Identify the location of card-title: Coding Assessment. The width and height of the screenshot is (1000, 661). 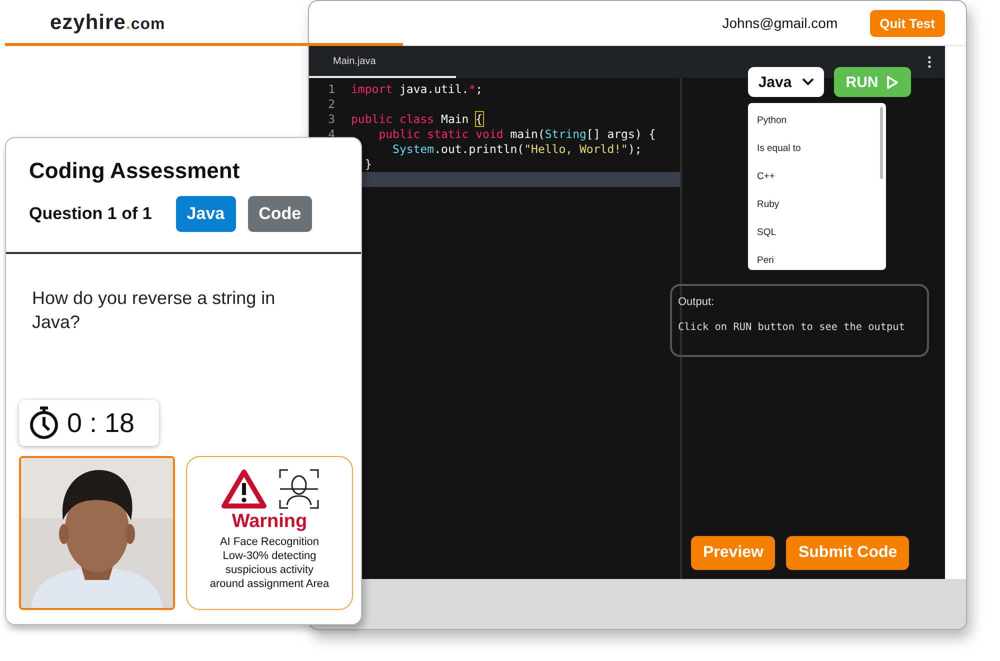
(135, 171).